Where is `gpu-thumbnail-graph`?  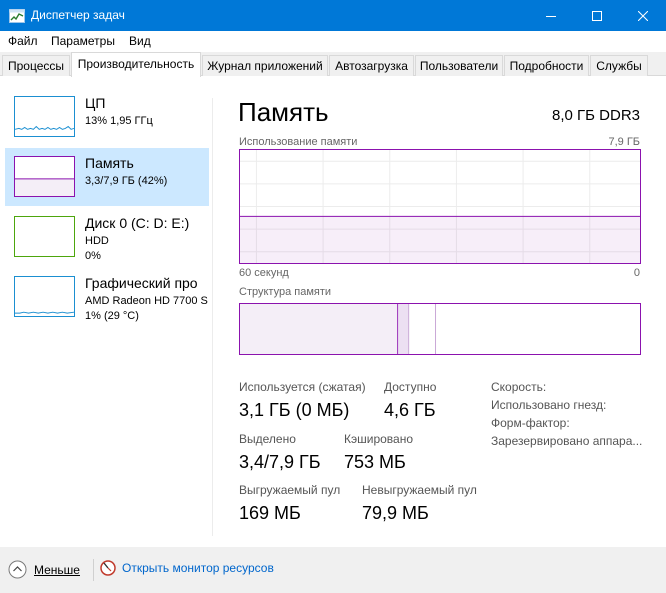
gpu-thumbnail-graph is located at coordinates (44, 296).